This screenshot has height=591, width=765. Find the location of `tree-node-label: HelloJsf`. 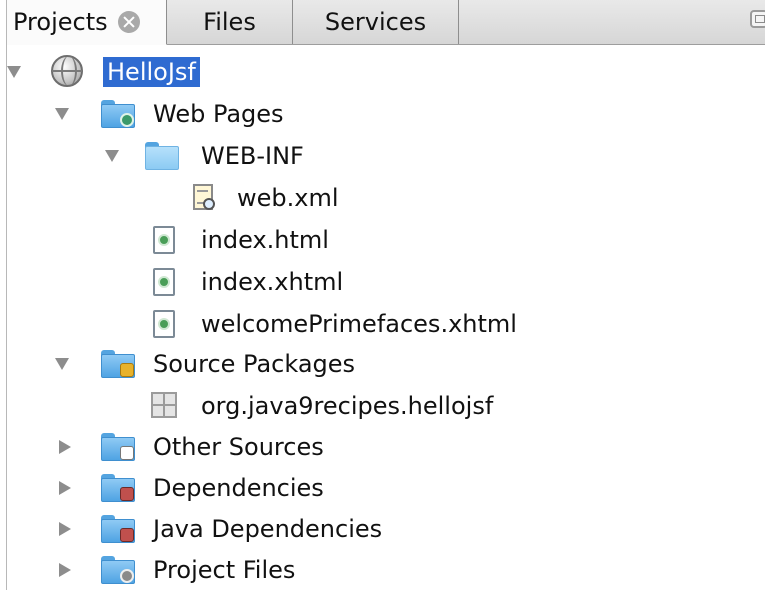

tree-node-label: HelloJsf is located at coordinates (151, 72).